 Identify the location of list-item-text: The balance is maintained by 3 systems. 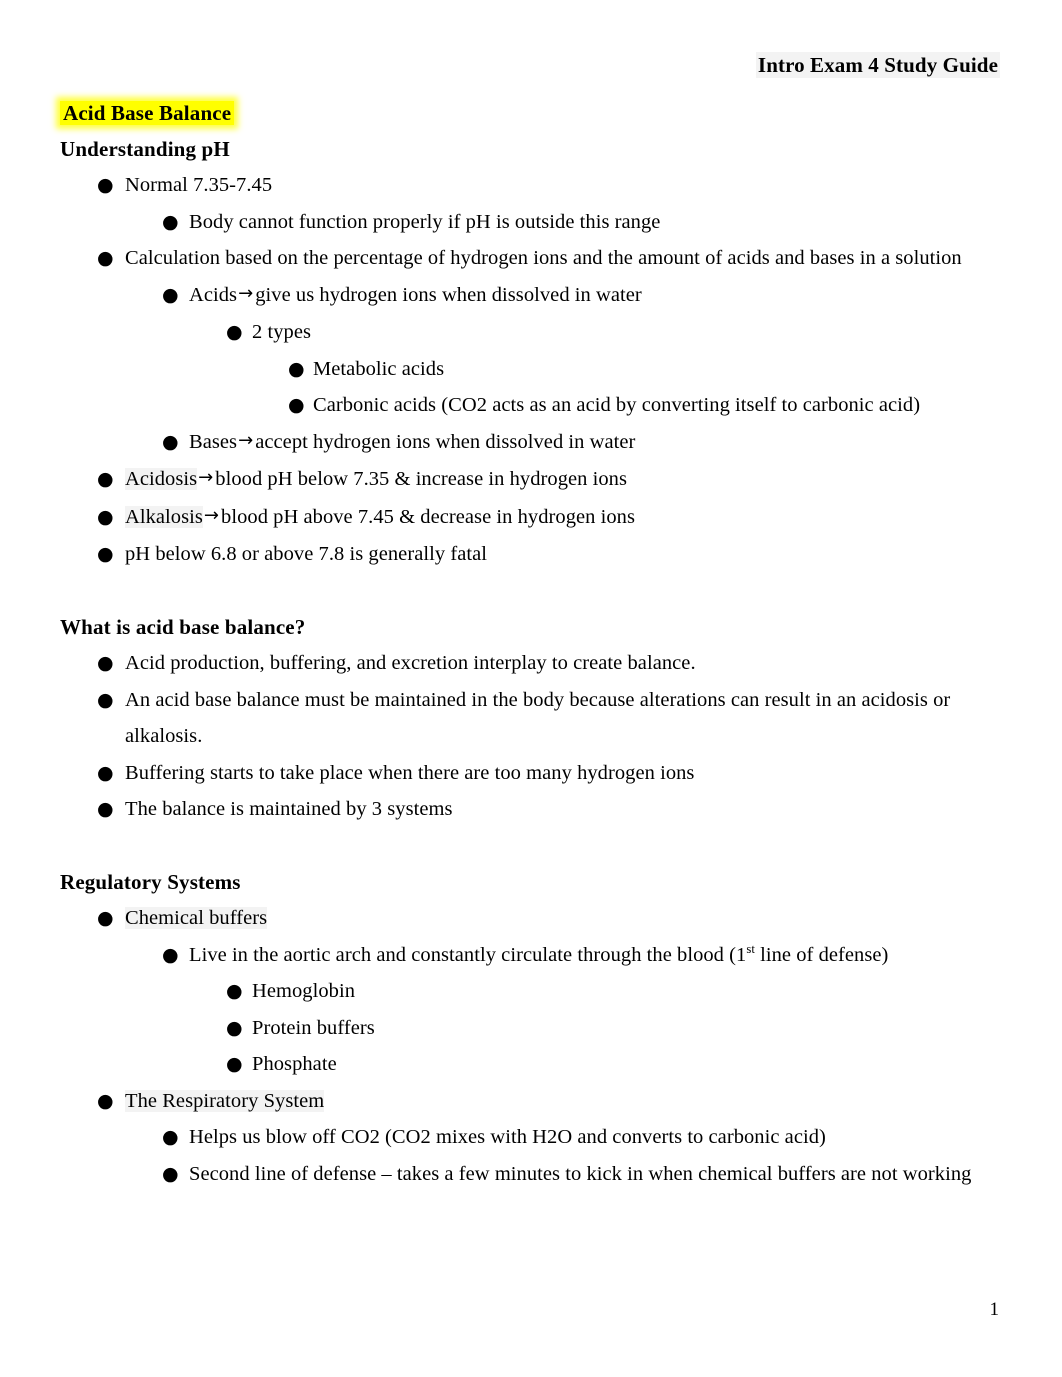
(289, 809).